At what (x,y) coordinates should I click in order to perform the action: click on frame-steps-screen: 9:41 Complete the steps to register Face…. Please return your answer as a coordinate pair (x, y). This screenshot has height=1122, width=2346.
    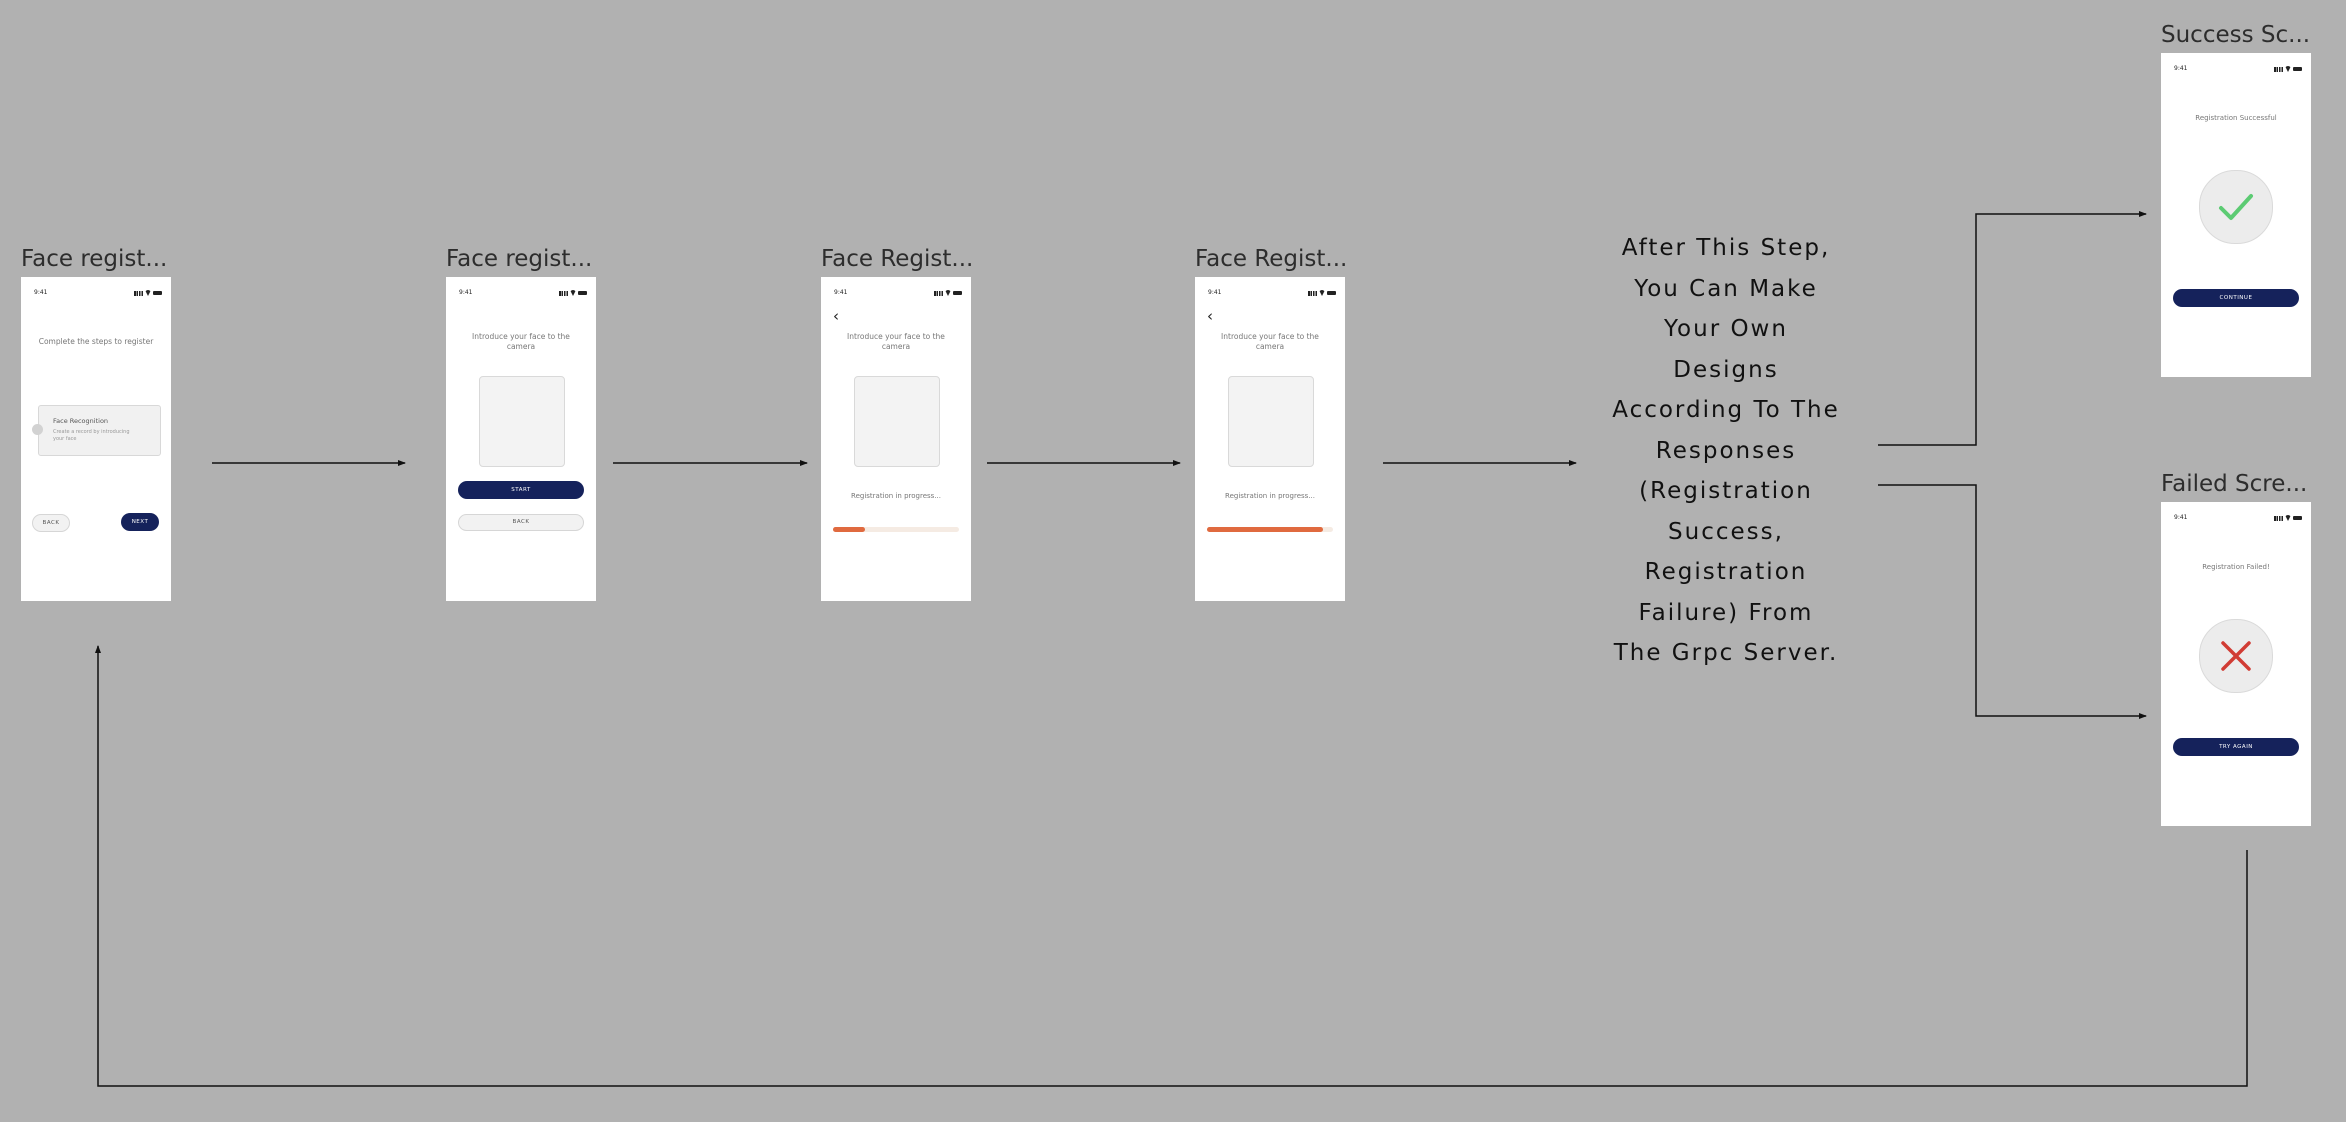
    Looking at the image, I should click on (96, 439).